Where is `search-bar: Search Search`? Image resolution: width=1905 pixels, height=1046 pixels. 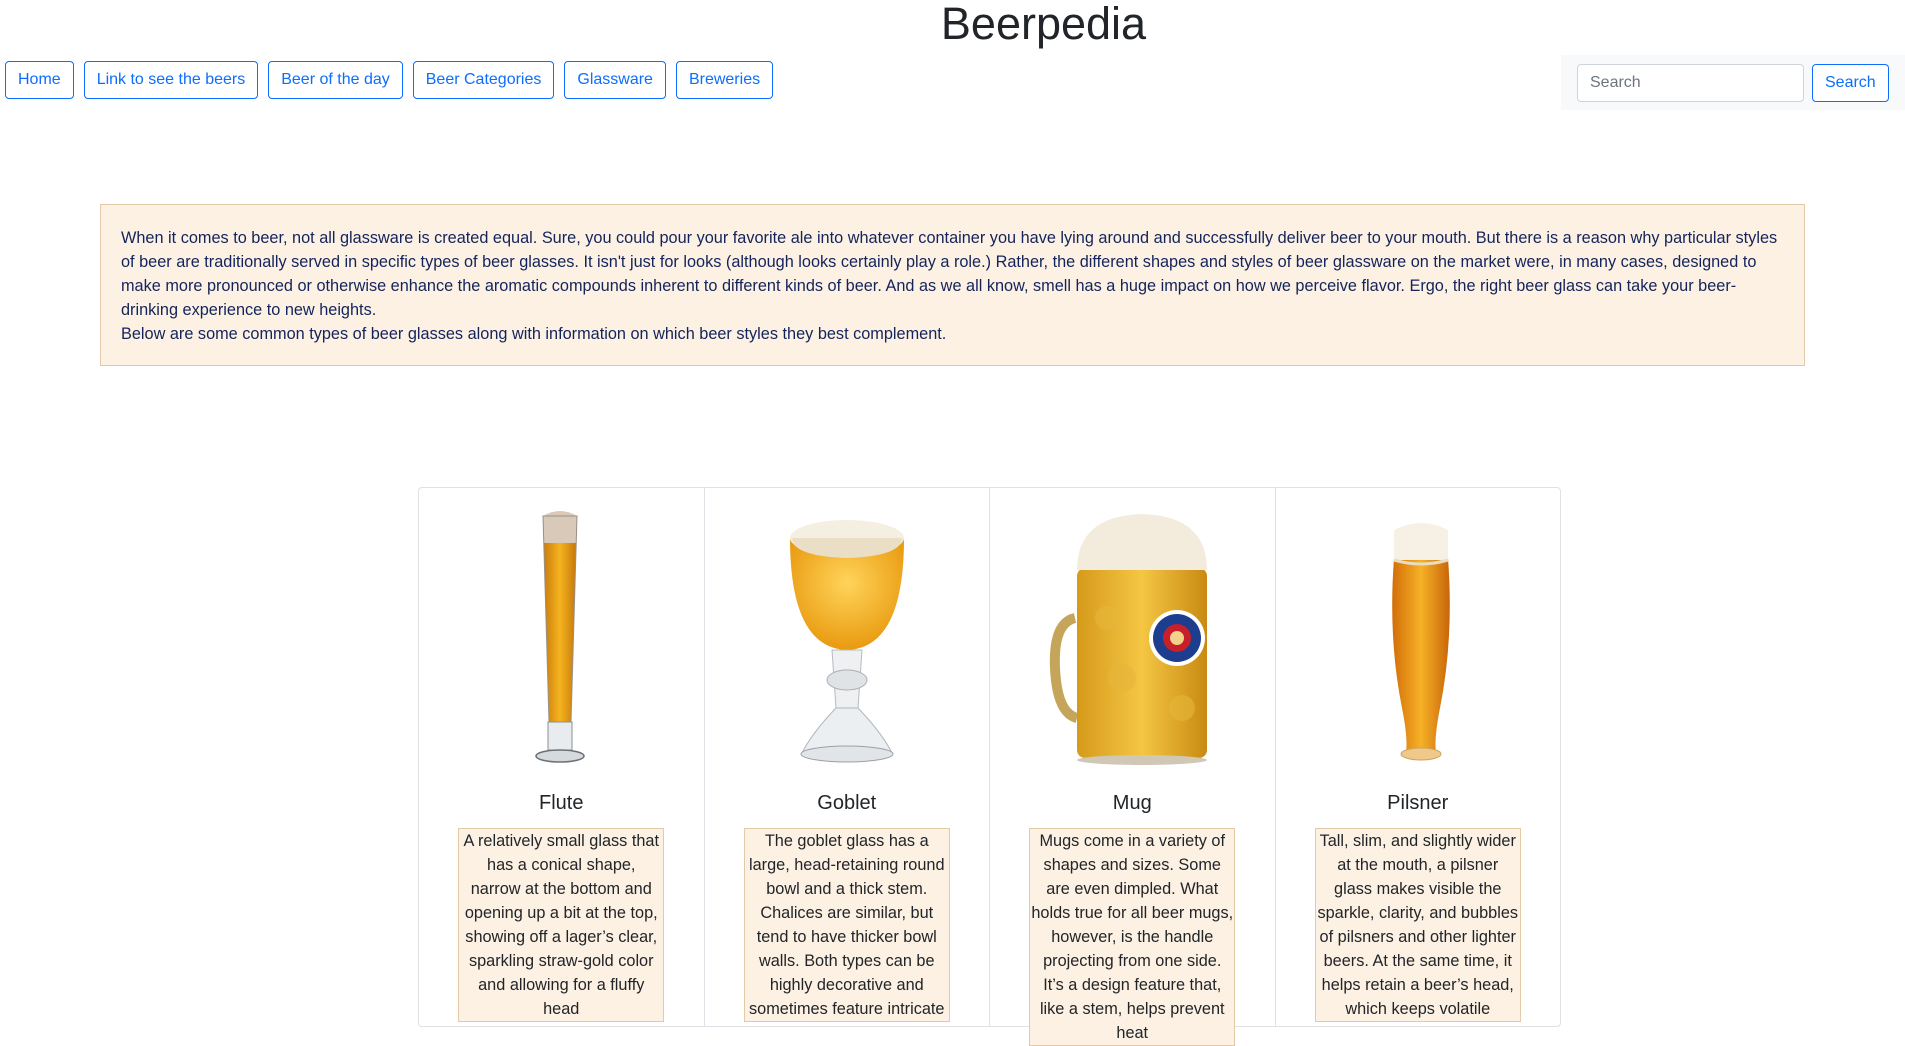
search-bar: Search Search is located at coordinates (1733, 82).